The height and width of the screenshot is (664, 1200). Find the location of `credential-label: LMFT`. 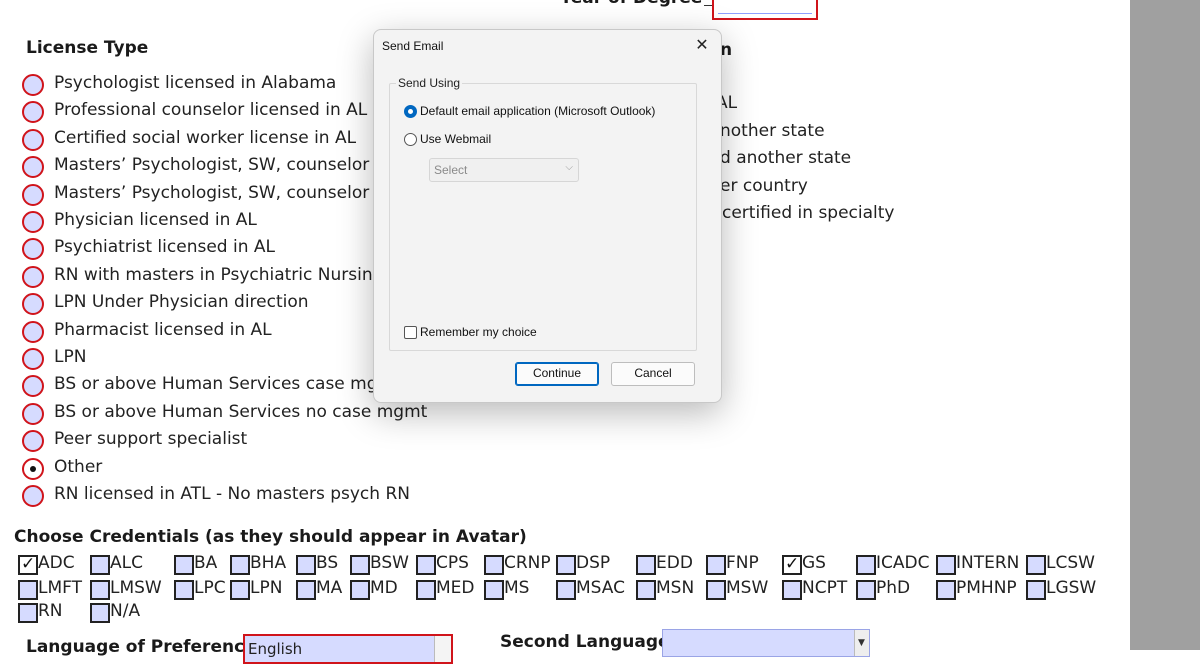

credential-label: LMFT is located at coordinates (60, 588).